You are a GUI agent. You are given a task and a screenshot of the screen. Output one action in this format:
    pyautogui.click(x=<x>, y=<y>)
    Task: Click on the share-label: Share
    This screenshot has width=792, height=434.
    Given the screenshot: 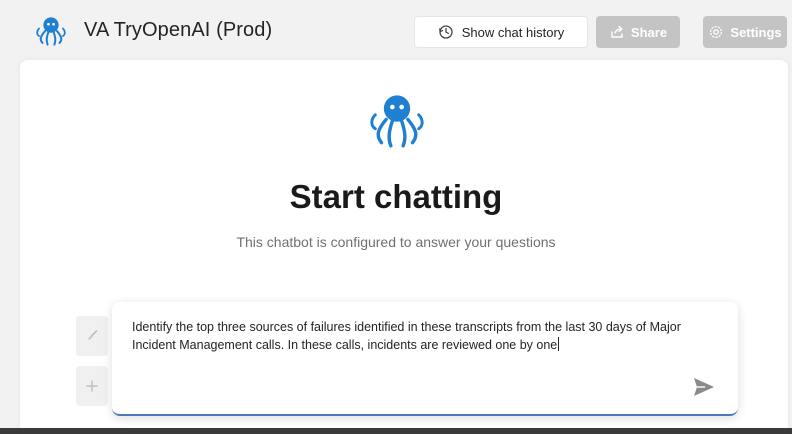 What is the action you would take?
    pyautogui.click(x=649, y=32)
    